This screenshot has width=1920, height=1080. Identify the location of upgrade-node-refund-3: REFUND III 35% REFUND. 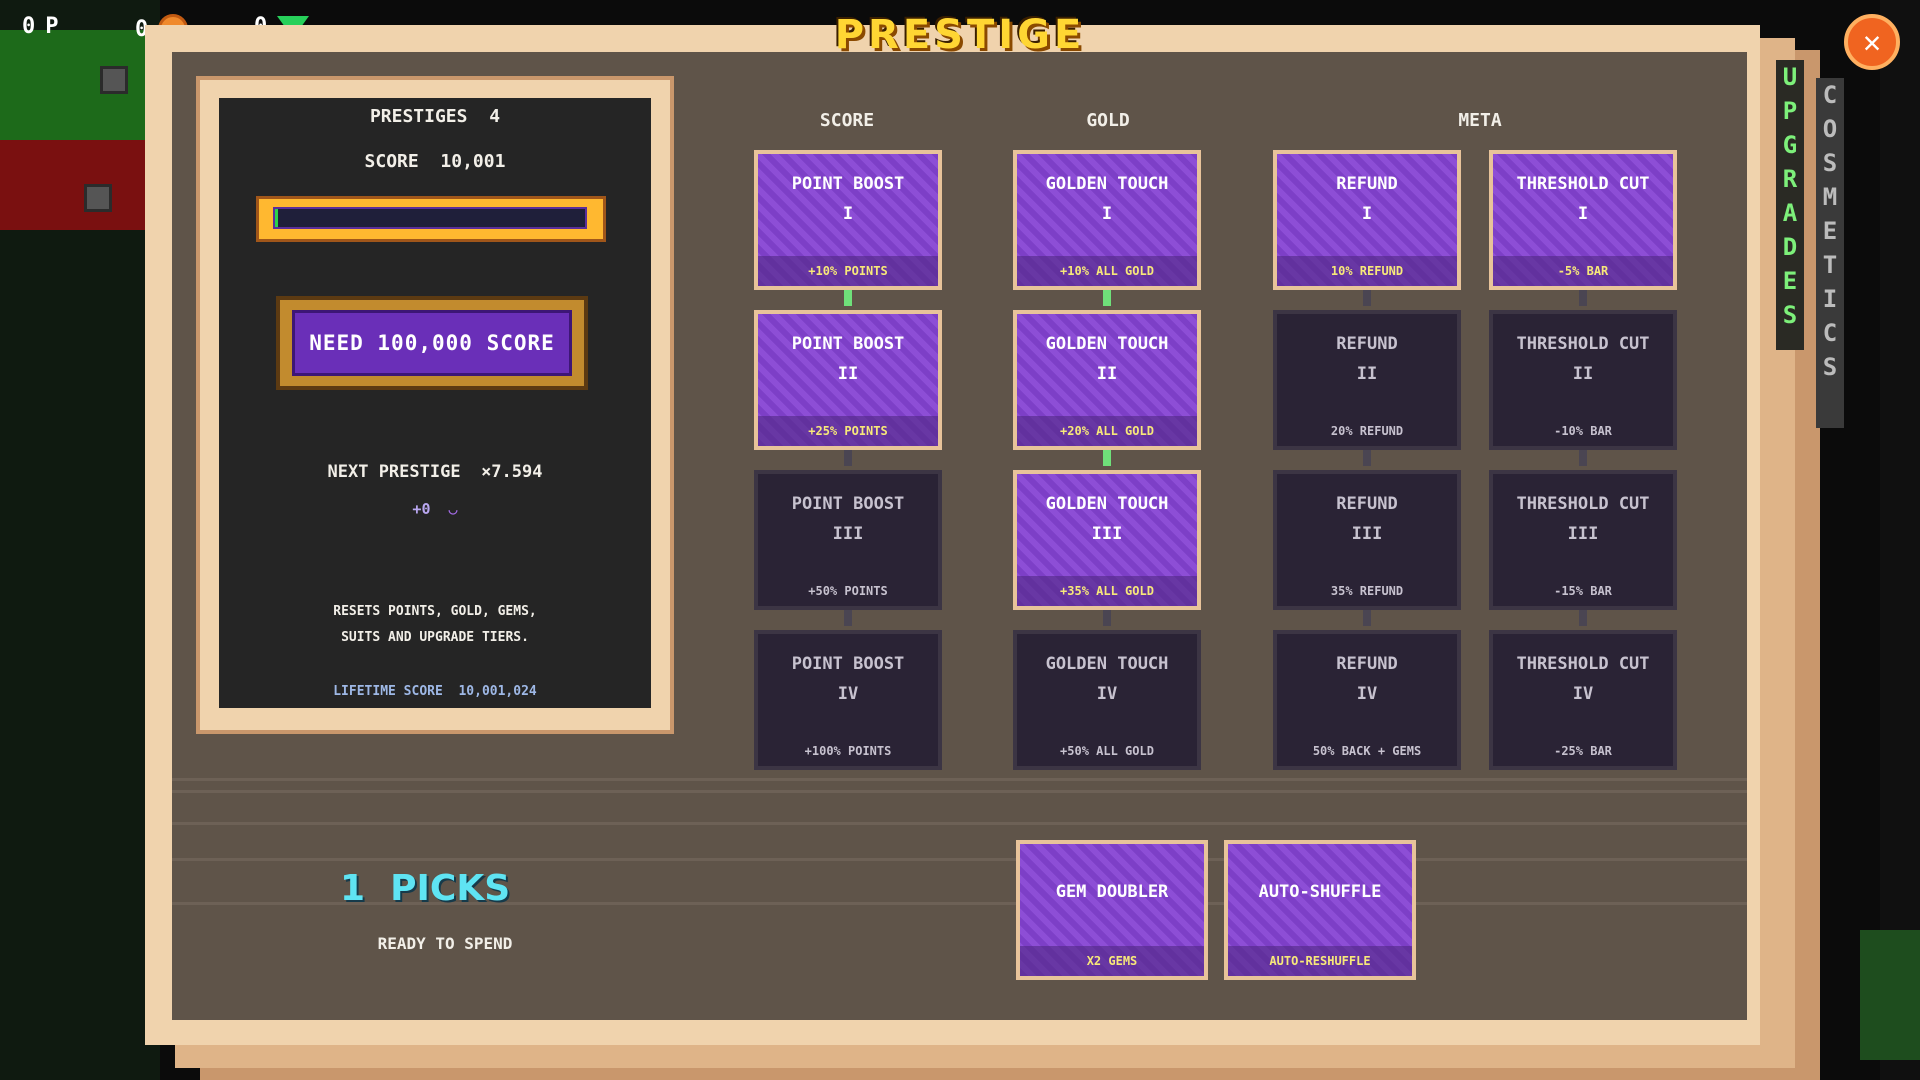
(1367, 540).